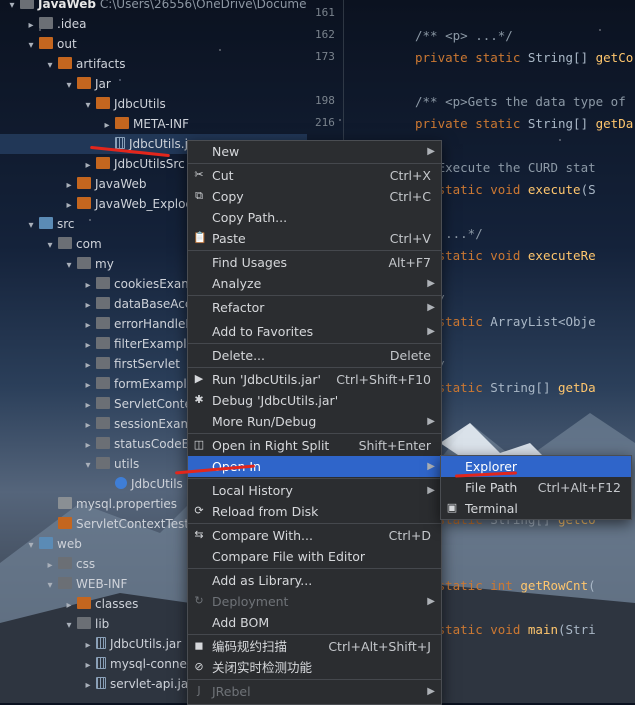 The image size is (635, 705). I want to click on tree-row: ▾ web, so click(41, 544).